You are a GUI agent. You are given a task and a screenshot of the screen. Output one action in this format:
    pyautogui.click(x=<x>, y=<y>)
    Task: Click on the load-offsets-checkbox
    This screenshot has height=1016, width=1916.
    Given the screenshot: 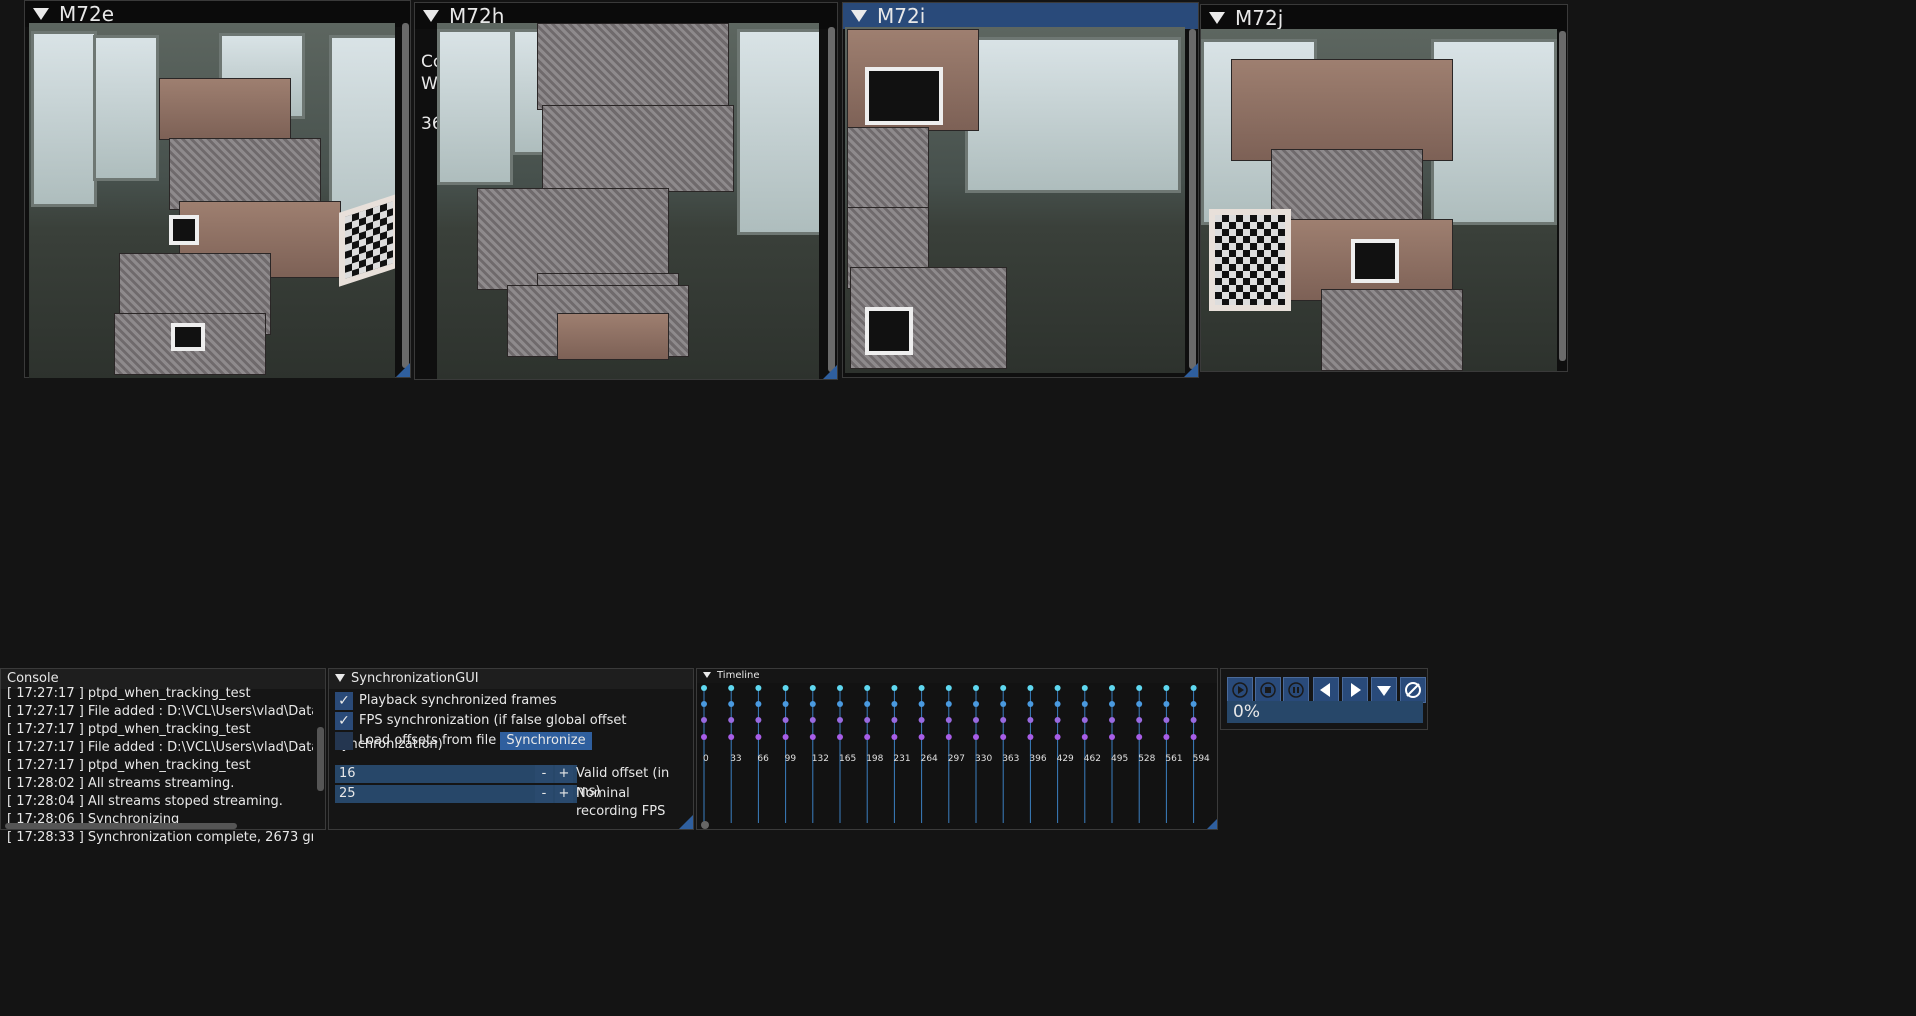 What is the action you would take?
    pyautogui.click(x=344, y=740)
    